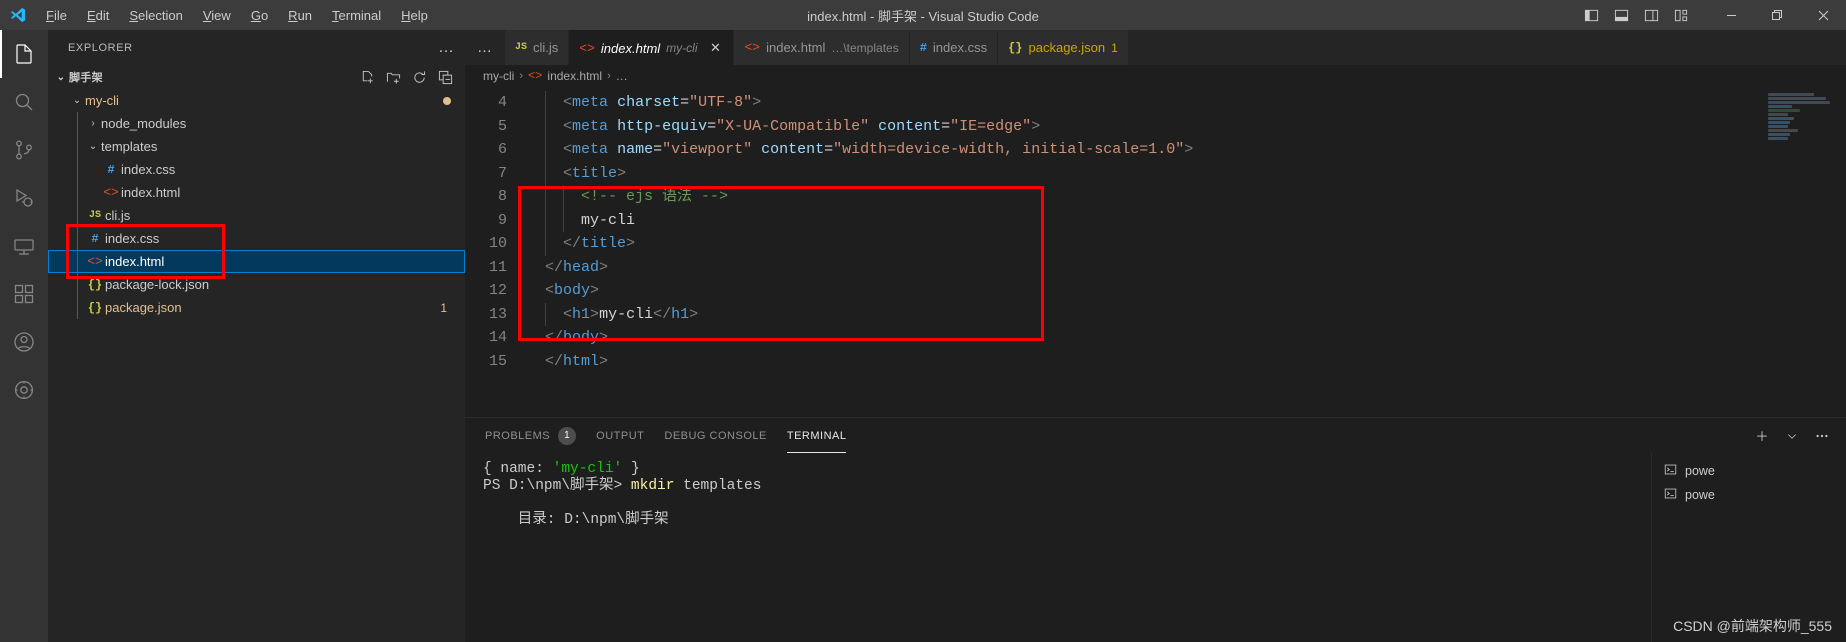  What do you see at coordinates (497, 361) in the screenshot?
I see `line-number: 15` at bounding box center [497, 361].